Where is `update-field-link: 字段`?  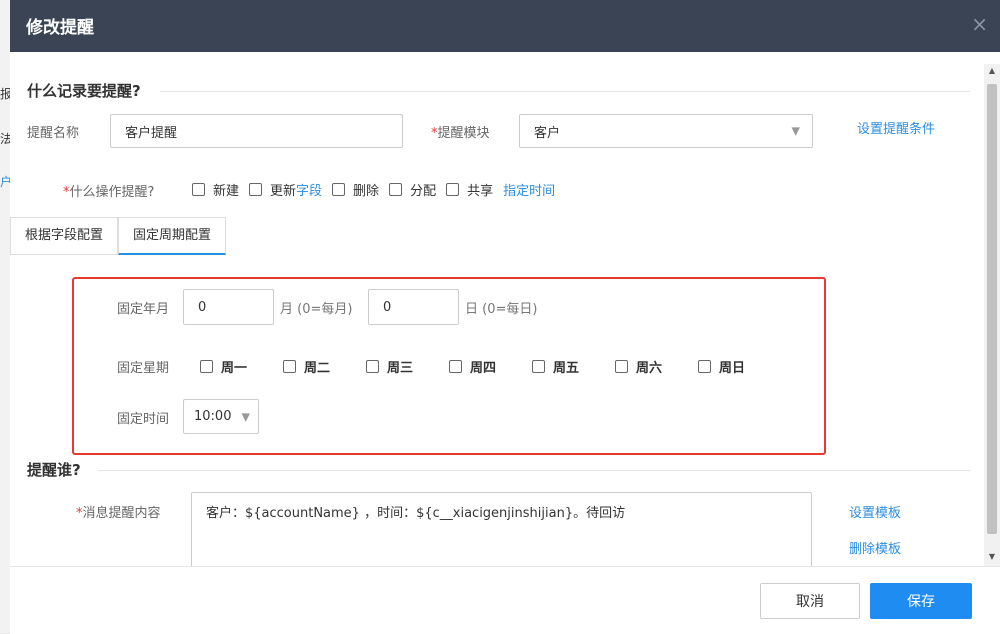
update-field-link: 字段 is located at coordinates (309, 189).